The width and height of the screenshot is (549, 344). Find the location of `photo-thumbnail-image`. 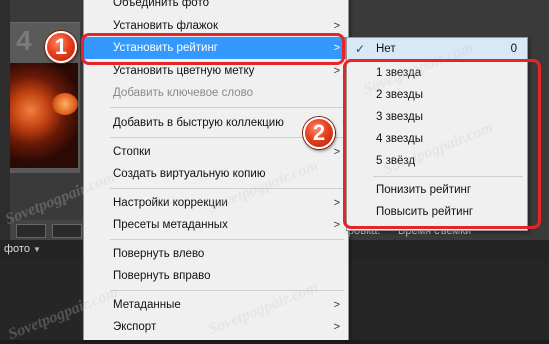

photo-thumbnail-image is located at coordinates (44, 115).